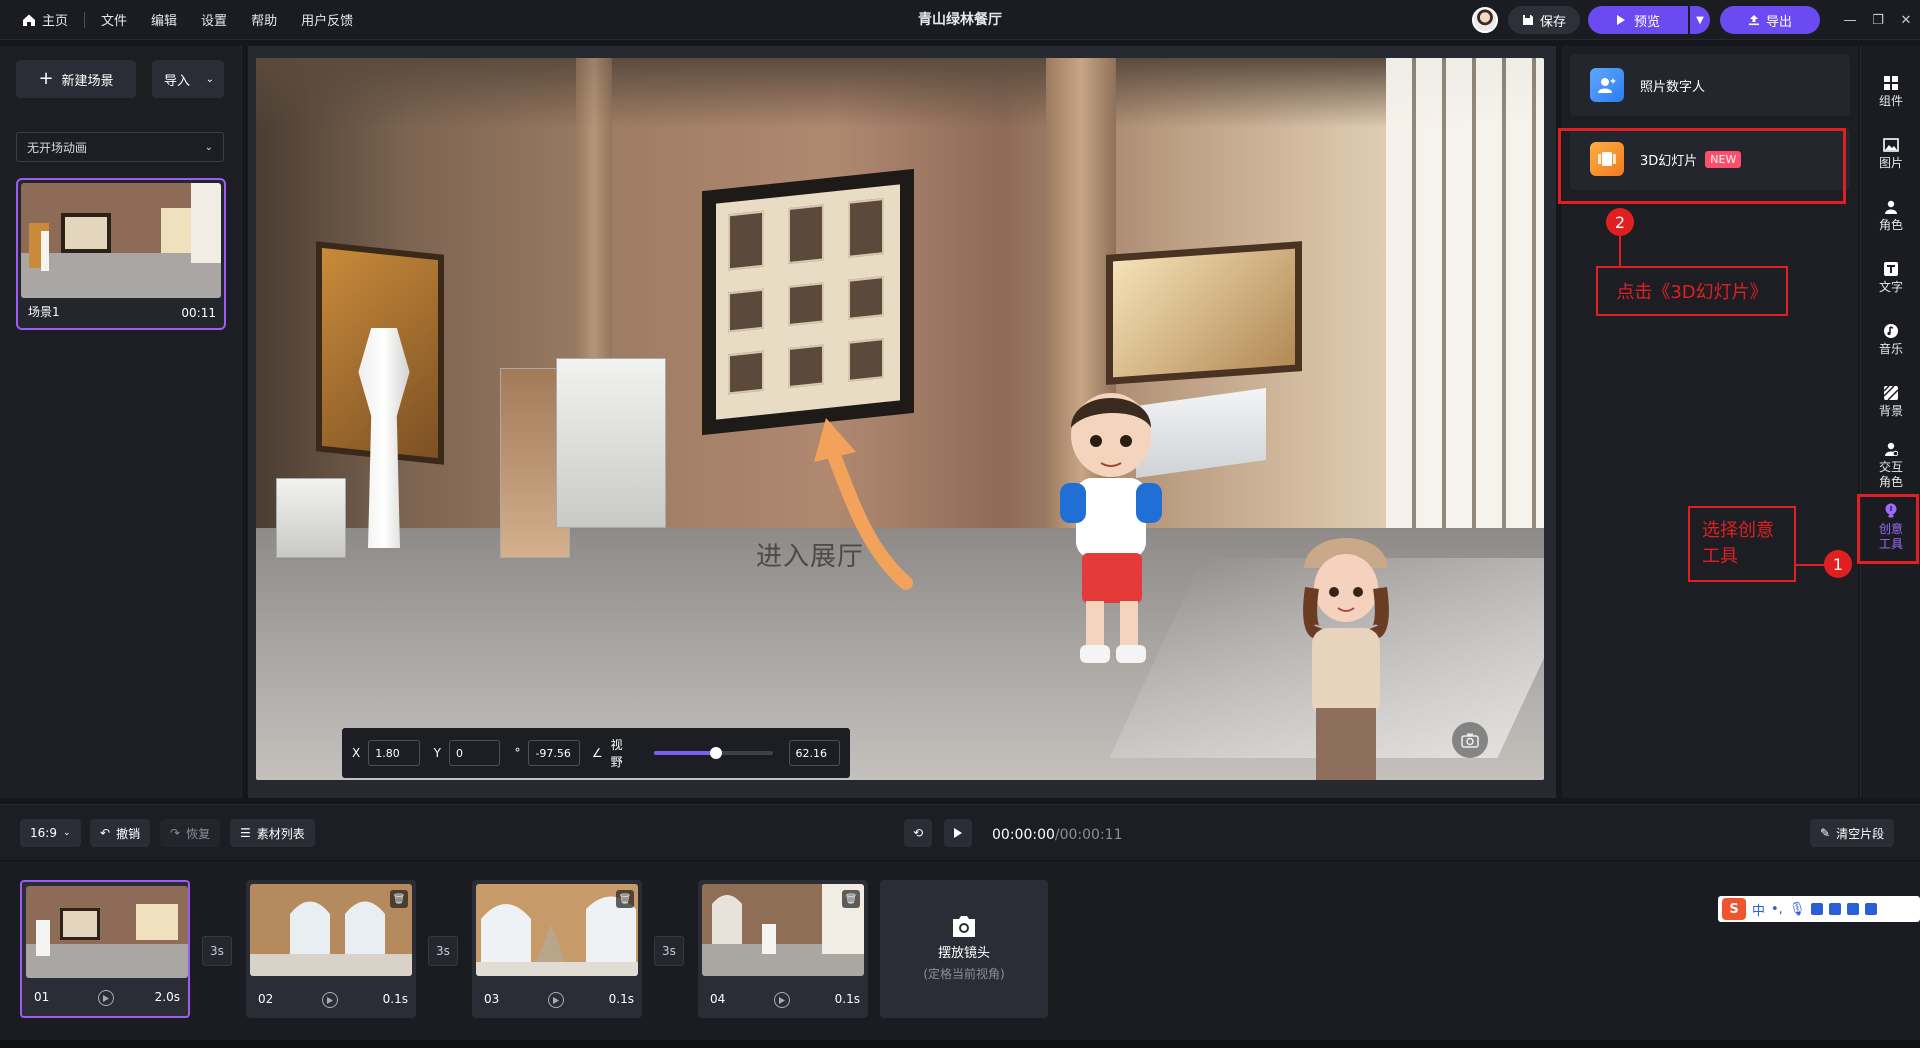 The image size is (1920, 1048). Describe the element at coordinates (517, 753) in the screenshot. I see `rotation-label: °` at that location.